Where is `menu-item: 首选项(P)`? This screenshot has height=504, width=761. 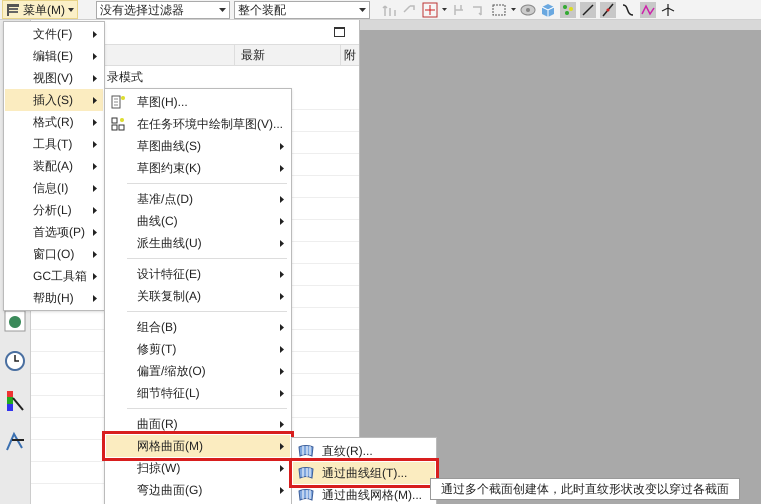
menu-item: 首选项(P) is located at coordinates (54, 232).